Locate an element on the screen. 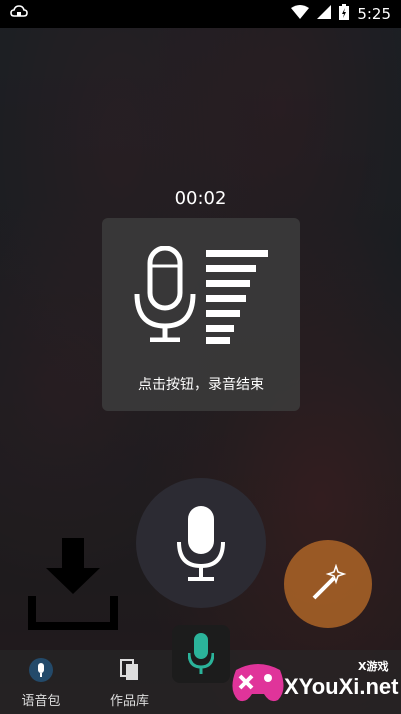 Image resolution: width=401 pixels, height=714 pixels. magic-wand-icon is located at coordinates (329, 584).